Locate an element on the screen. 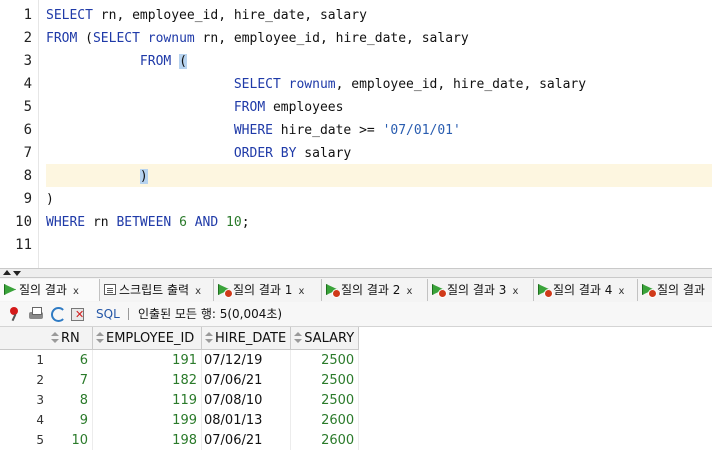 The height and width of the screenshot is (456, 712). panel-splitter is located at coordinates (356, 273).